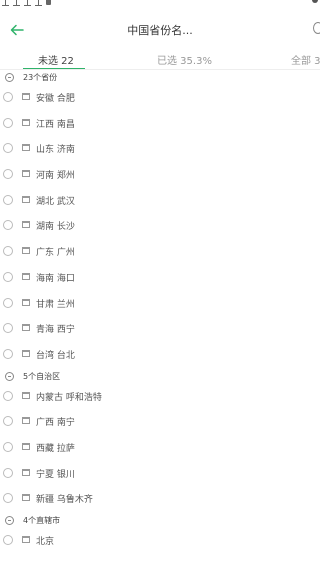  What do you see at coordinates (55, 423) in the screenshot?
I see `item-label: 广西 南宁` at bounding box center [55, 423].